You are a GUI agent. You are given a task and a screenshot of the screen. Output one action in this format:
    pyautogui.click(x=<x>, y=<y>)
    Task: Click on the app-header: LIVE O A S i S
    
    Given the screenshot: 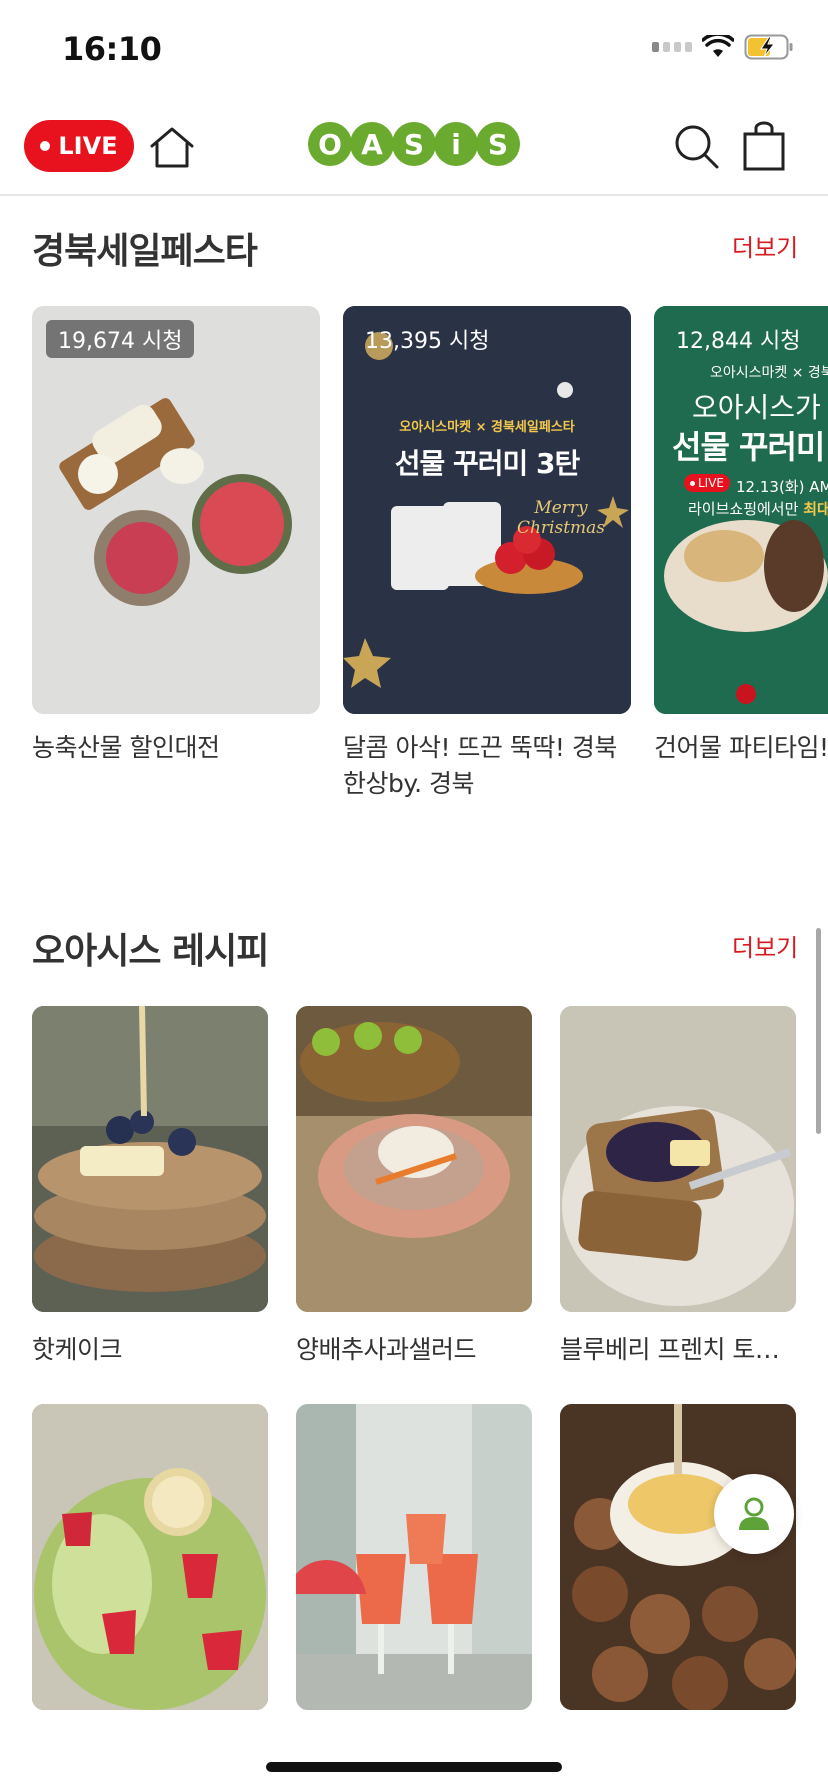 What is the action you would take?
    pyautogui.click(x=414, y=147)
    